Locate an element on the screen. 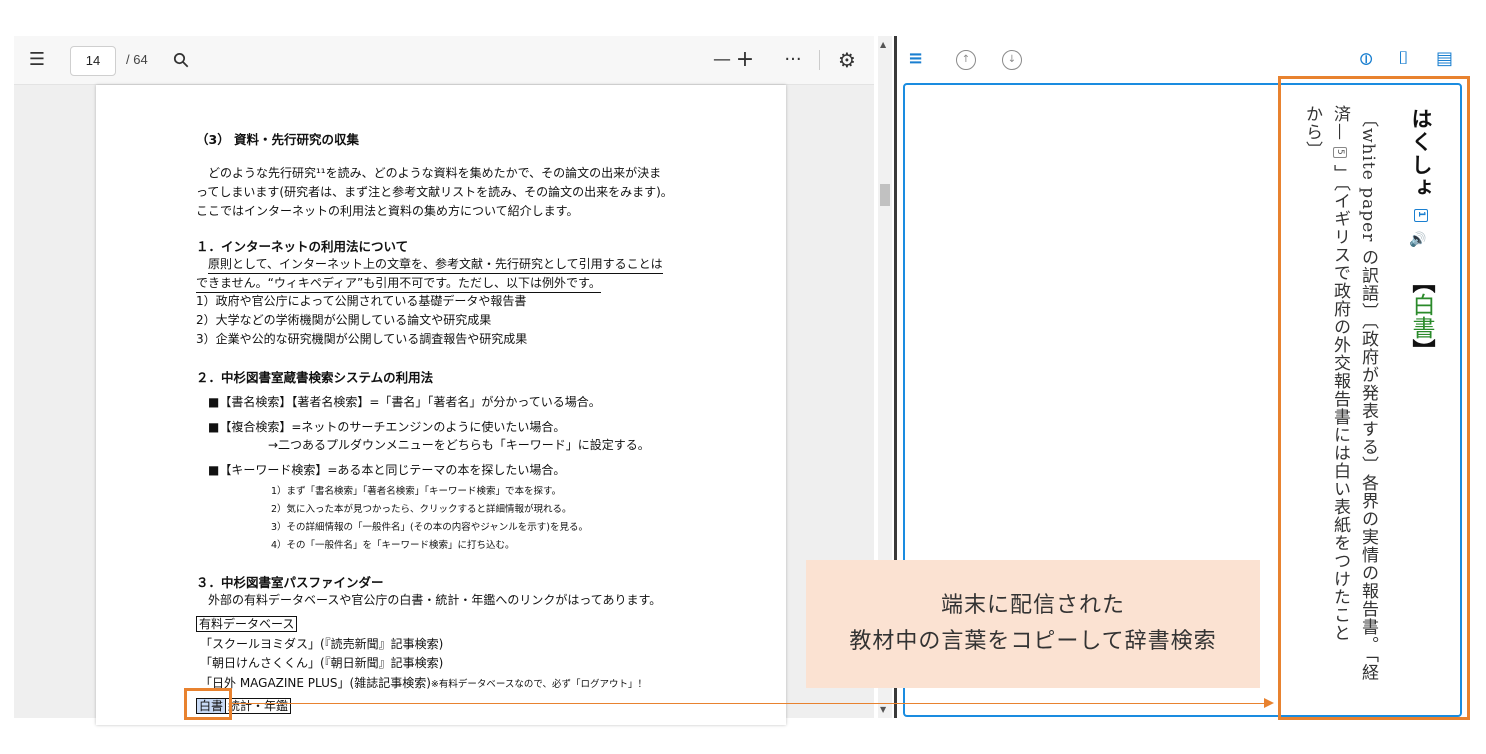  entry-highlight-box is located at coordinates (1374, 398).